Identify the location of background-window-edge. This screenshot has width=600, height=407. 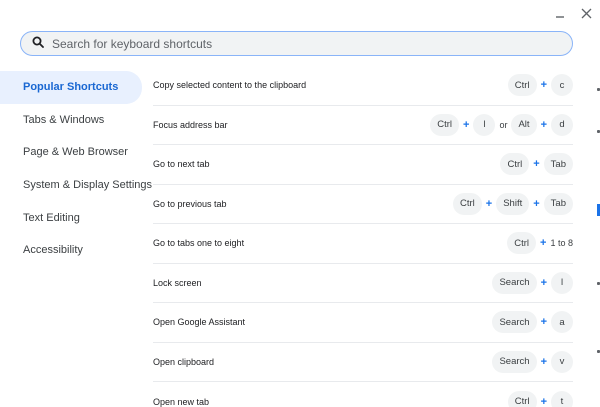
(598, 233).